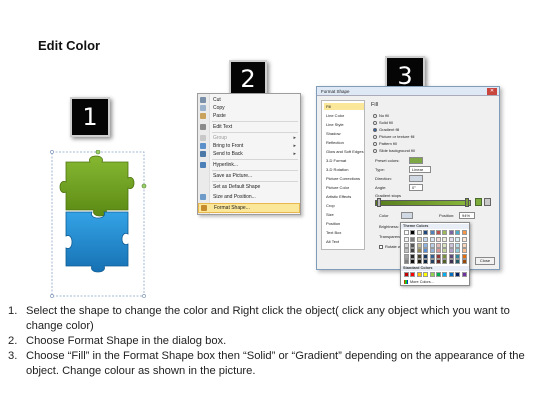 The height and width of the screenshot is (420, 560). Describe the element at coordinates (407, 215) in the screenshot. I see `color-picker-button` at that location.